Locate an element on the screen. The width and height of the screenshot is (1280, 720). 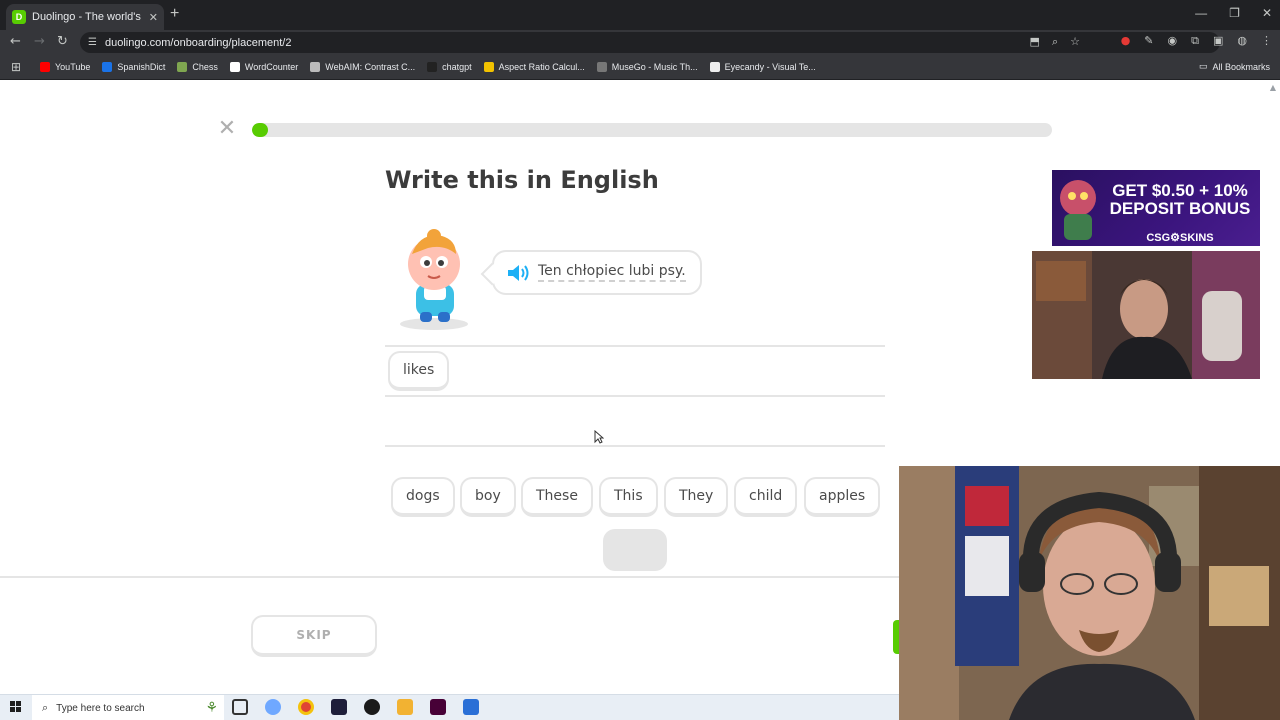
site-info-icon: ☰ is located at coordinates (92, 42).